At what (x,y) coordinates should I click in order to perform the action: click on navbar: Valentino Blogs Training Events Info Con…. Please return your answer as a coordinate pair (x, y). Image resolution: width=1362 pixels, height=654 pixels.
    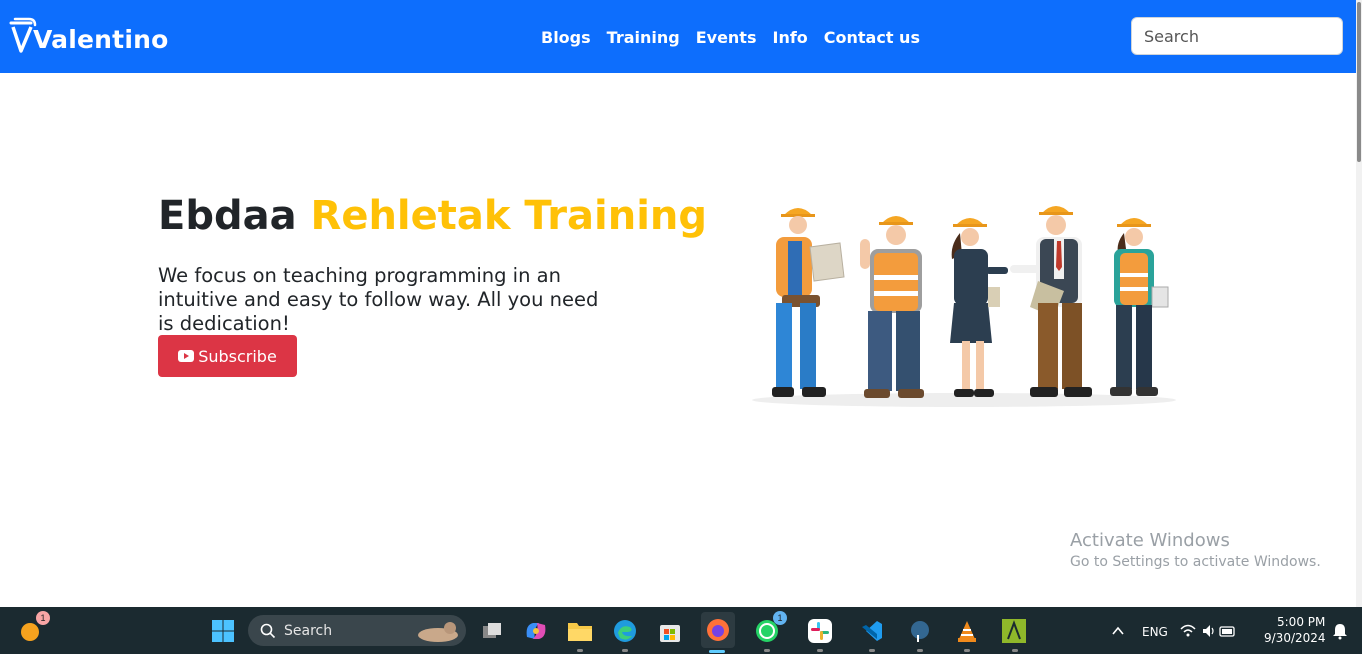
    Looking at the image, I should click on (678, 36).